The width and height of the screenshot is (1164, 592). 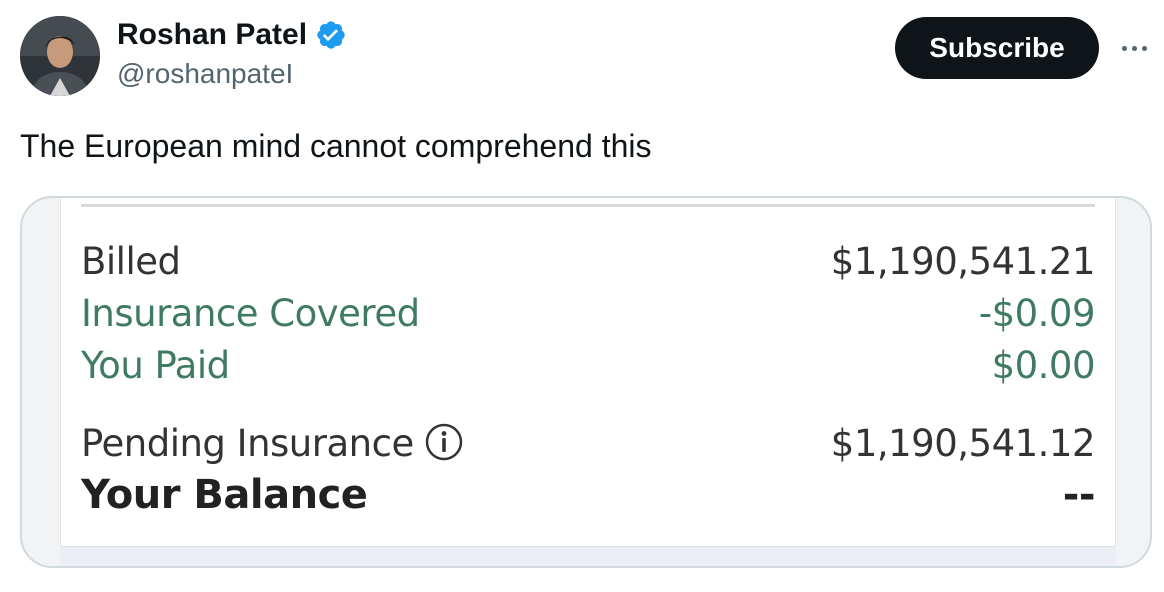 What do you see at coordinates (247, 443) in the screenshot?
I see `pending-insurance-label: Pending Insurance` at bounding box center [247, 443].